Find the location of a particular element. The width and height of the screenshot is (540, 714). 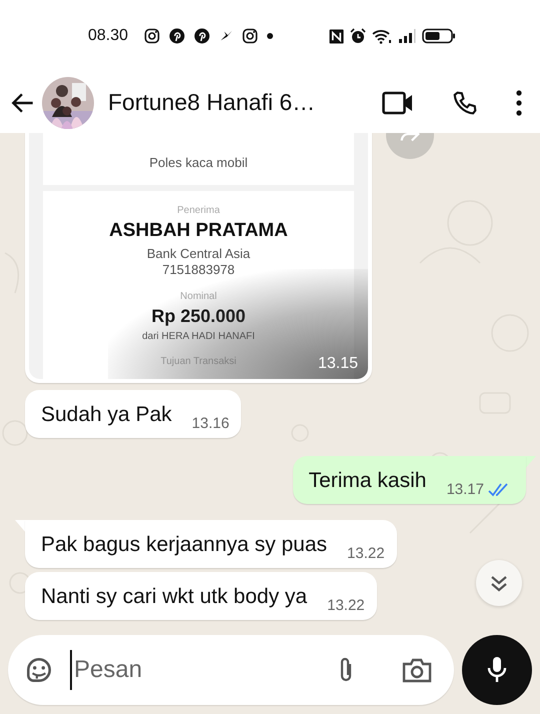

sticker-face-icon is located at coordinates (39, 670).